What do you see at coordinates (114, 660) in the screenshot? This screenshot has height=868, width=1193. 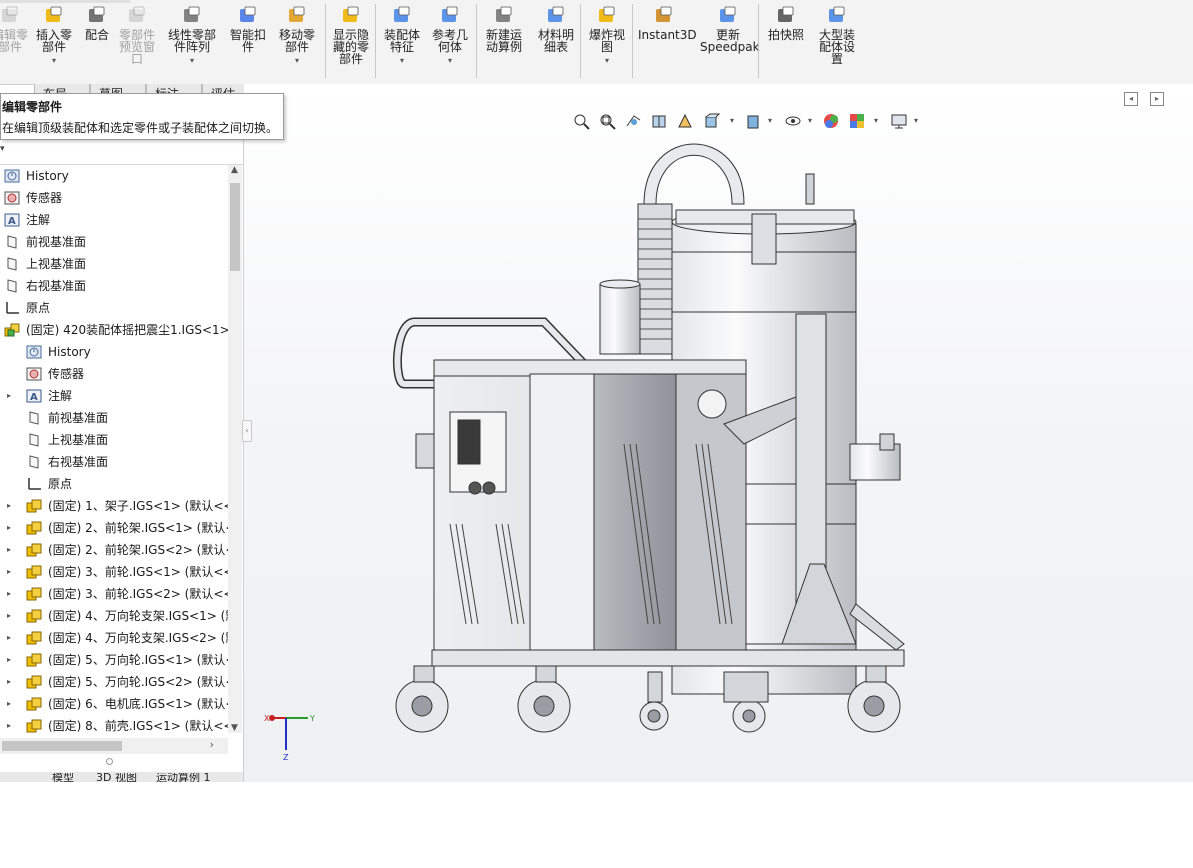 I see `tree-item: ▸ (固定) 5、万向轮.IGS<1> (默认<` at bounding box center [114, 660].